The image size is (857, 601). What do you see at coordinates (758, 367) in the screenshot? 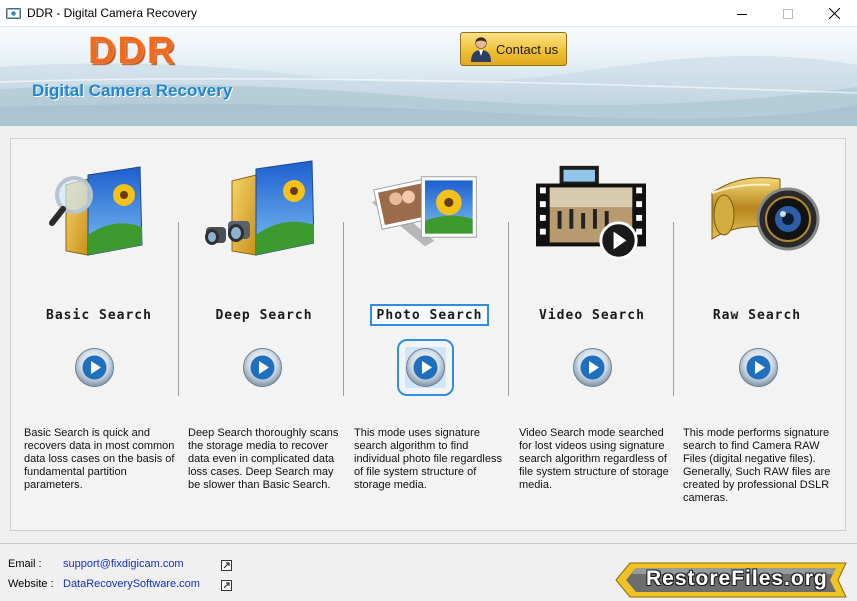
I see `raw-search-play-button` at bounding box center [758, 367].